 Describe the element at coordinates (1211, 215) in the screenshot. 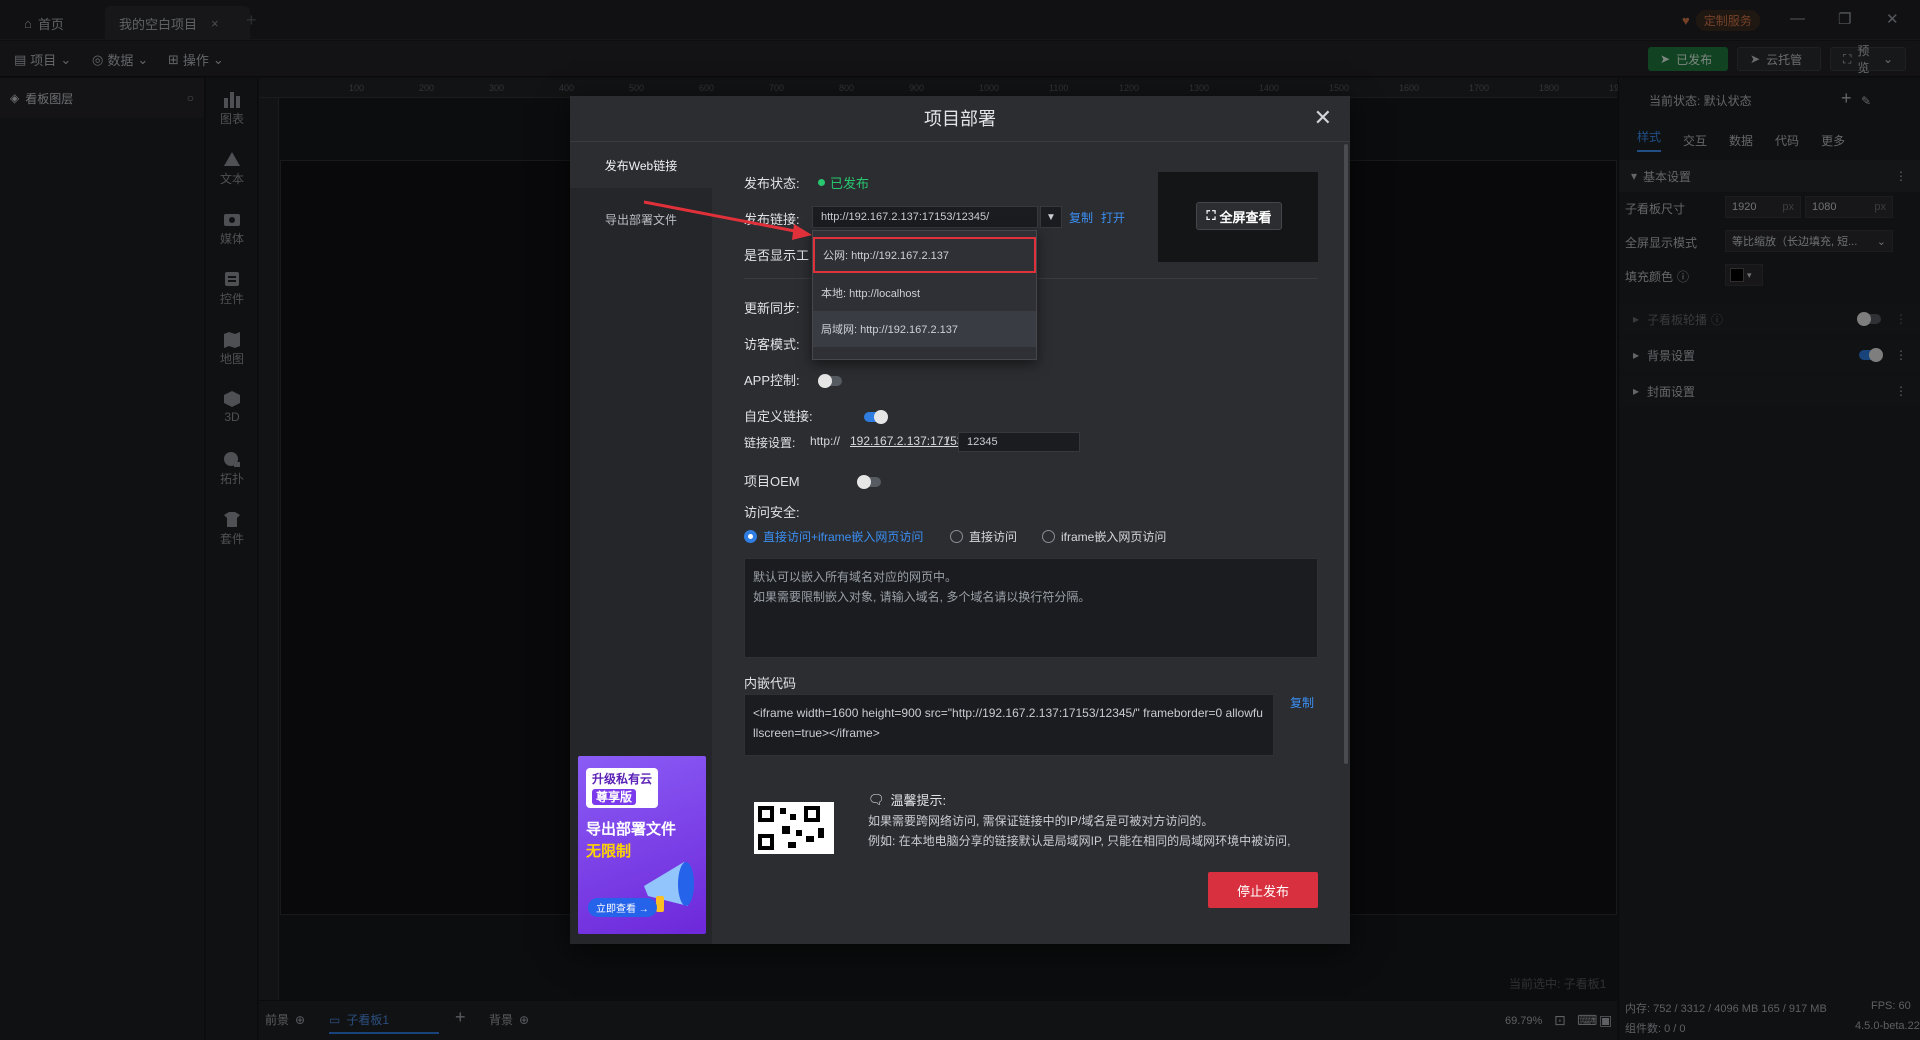

I see `expand-icon: ⛶` at that location.